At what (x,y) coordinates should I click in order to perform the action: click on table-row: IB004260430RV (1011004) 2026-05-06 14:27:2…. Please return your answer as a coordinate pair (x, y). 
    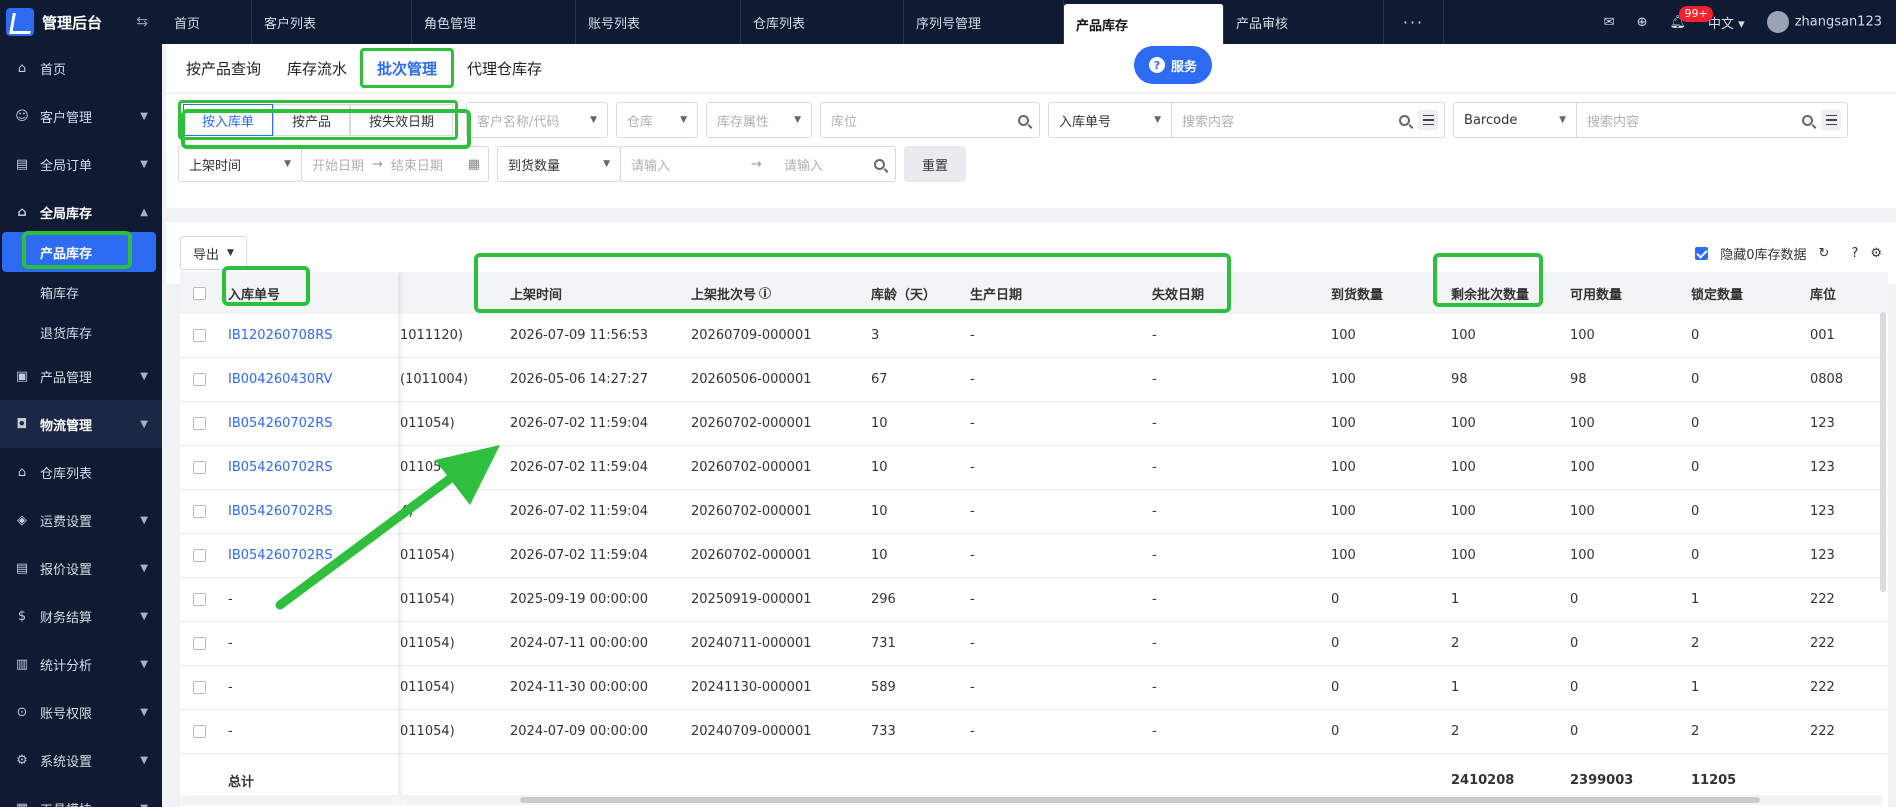
    Looking at the image, I should click on (1034, 380).